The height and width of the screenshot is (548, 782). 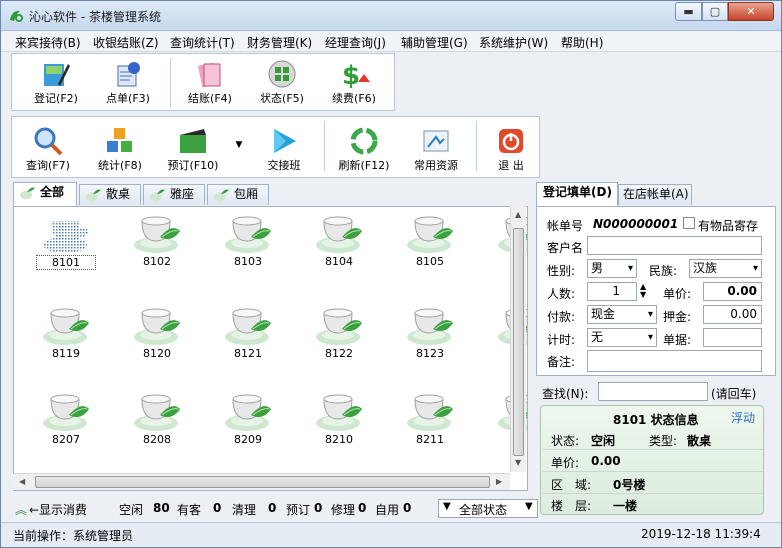 I want to click on menu-cashier: 收银结账(Z), so click(x=126, y=42).